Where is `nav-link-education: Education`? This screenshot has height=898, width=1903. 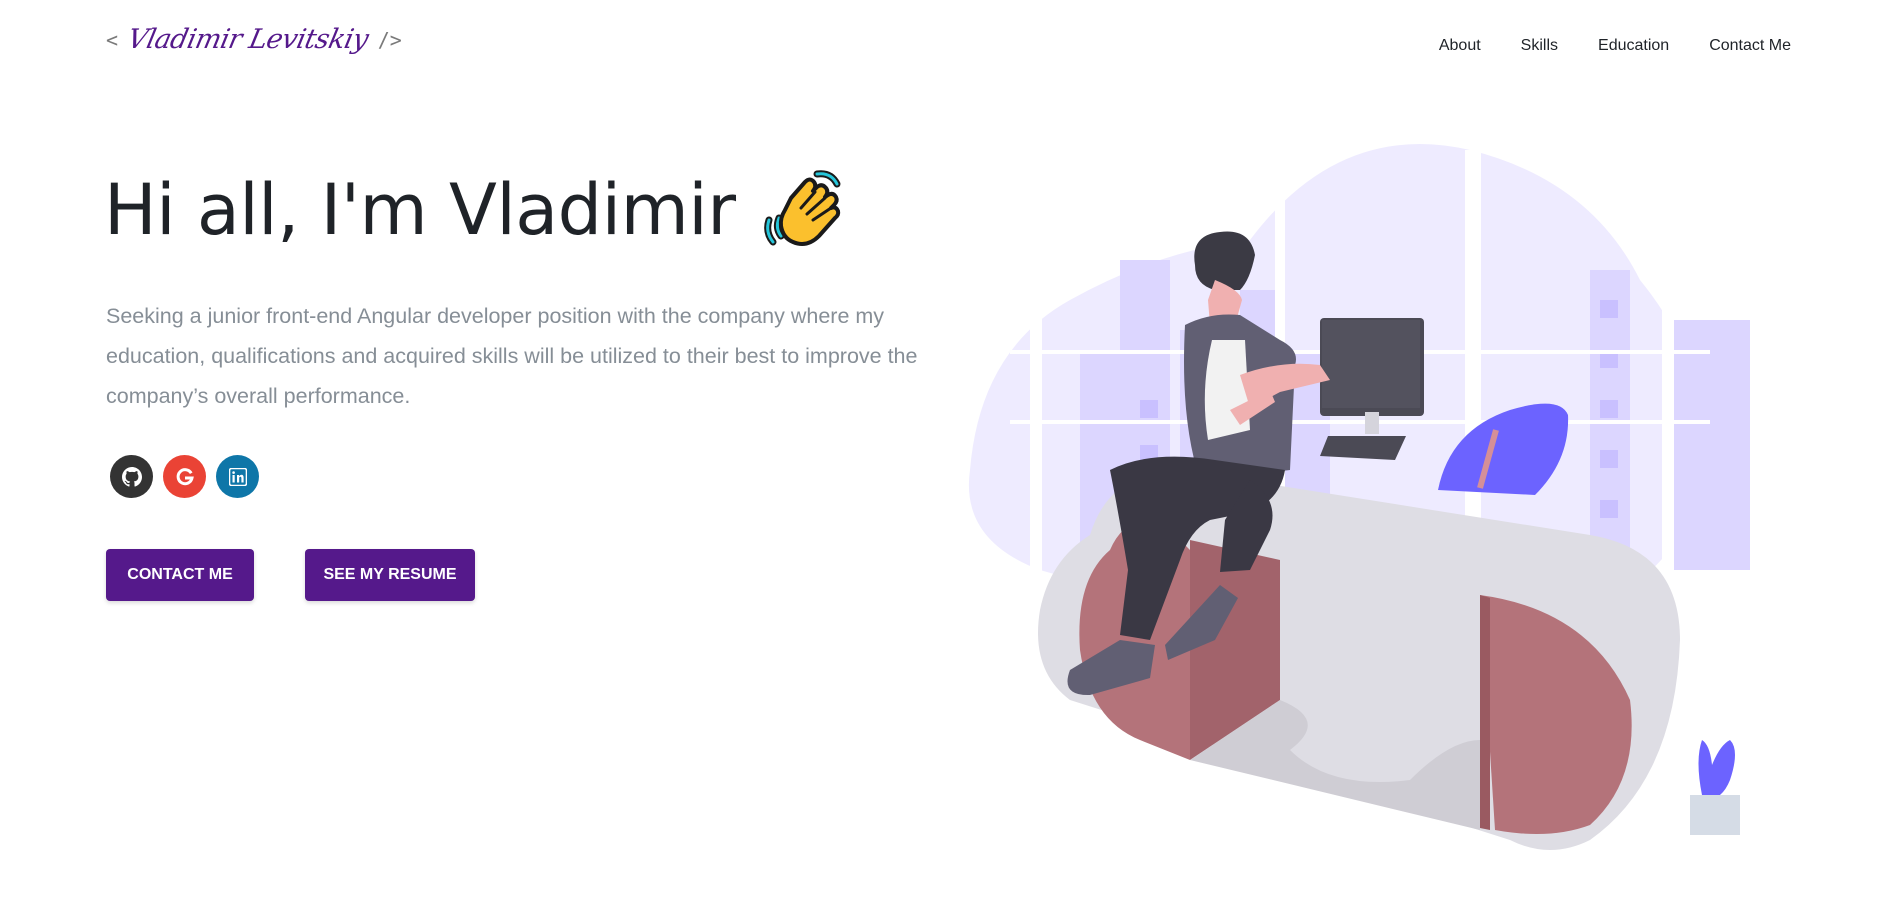
nav-link-education: Education is located at coordinates (1633, 46).